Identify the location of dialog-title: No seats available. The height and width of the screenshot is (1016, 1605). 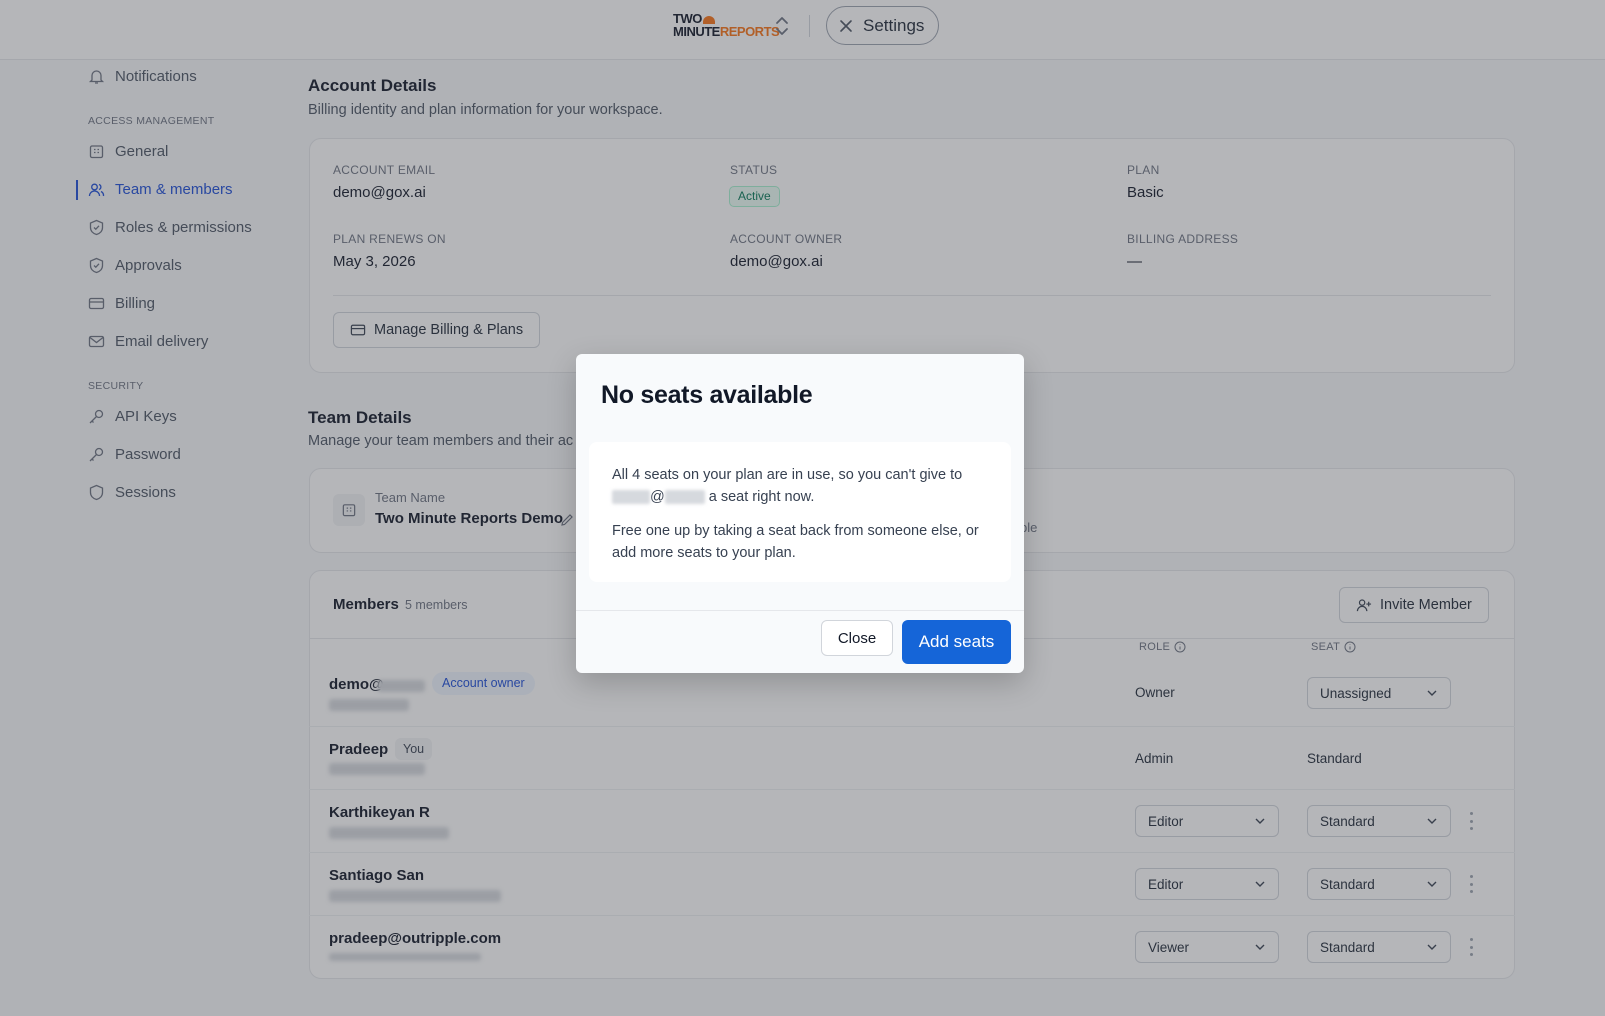
(707, 395).